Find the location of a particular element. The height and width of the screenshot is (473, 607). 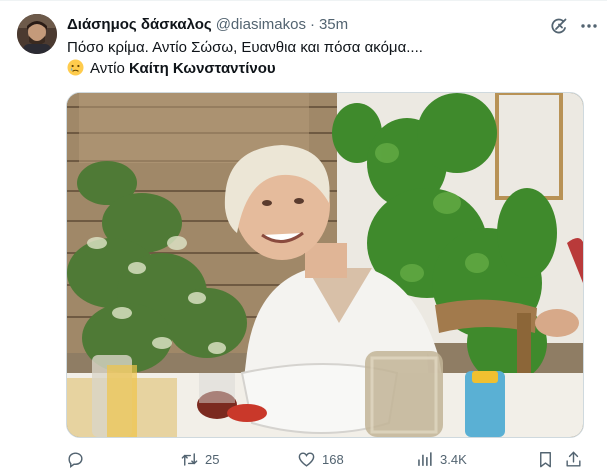

retweet-button: 25 is located at coordinates (199, 459).